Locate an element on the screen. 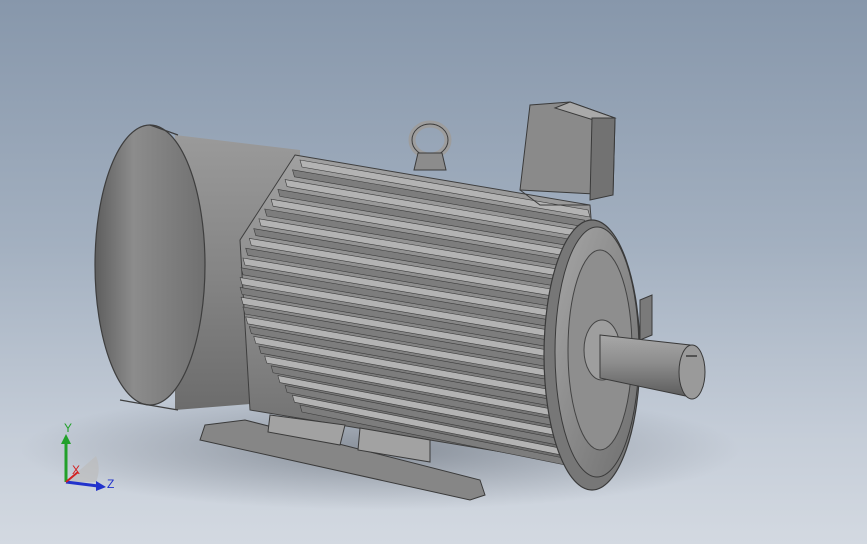 This screenshot has width=867, height=544. z-axis-arrowhead is located at coordinates (101, 486).